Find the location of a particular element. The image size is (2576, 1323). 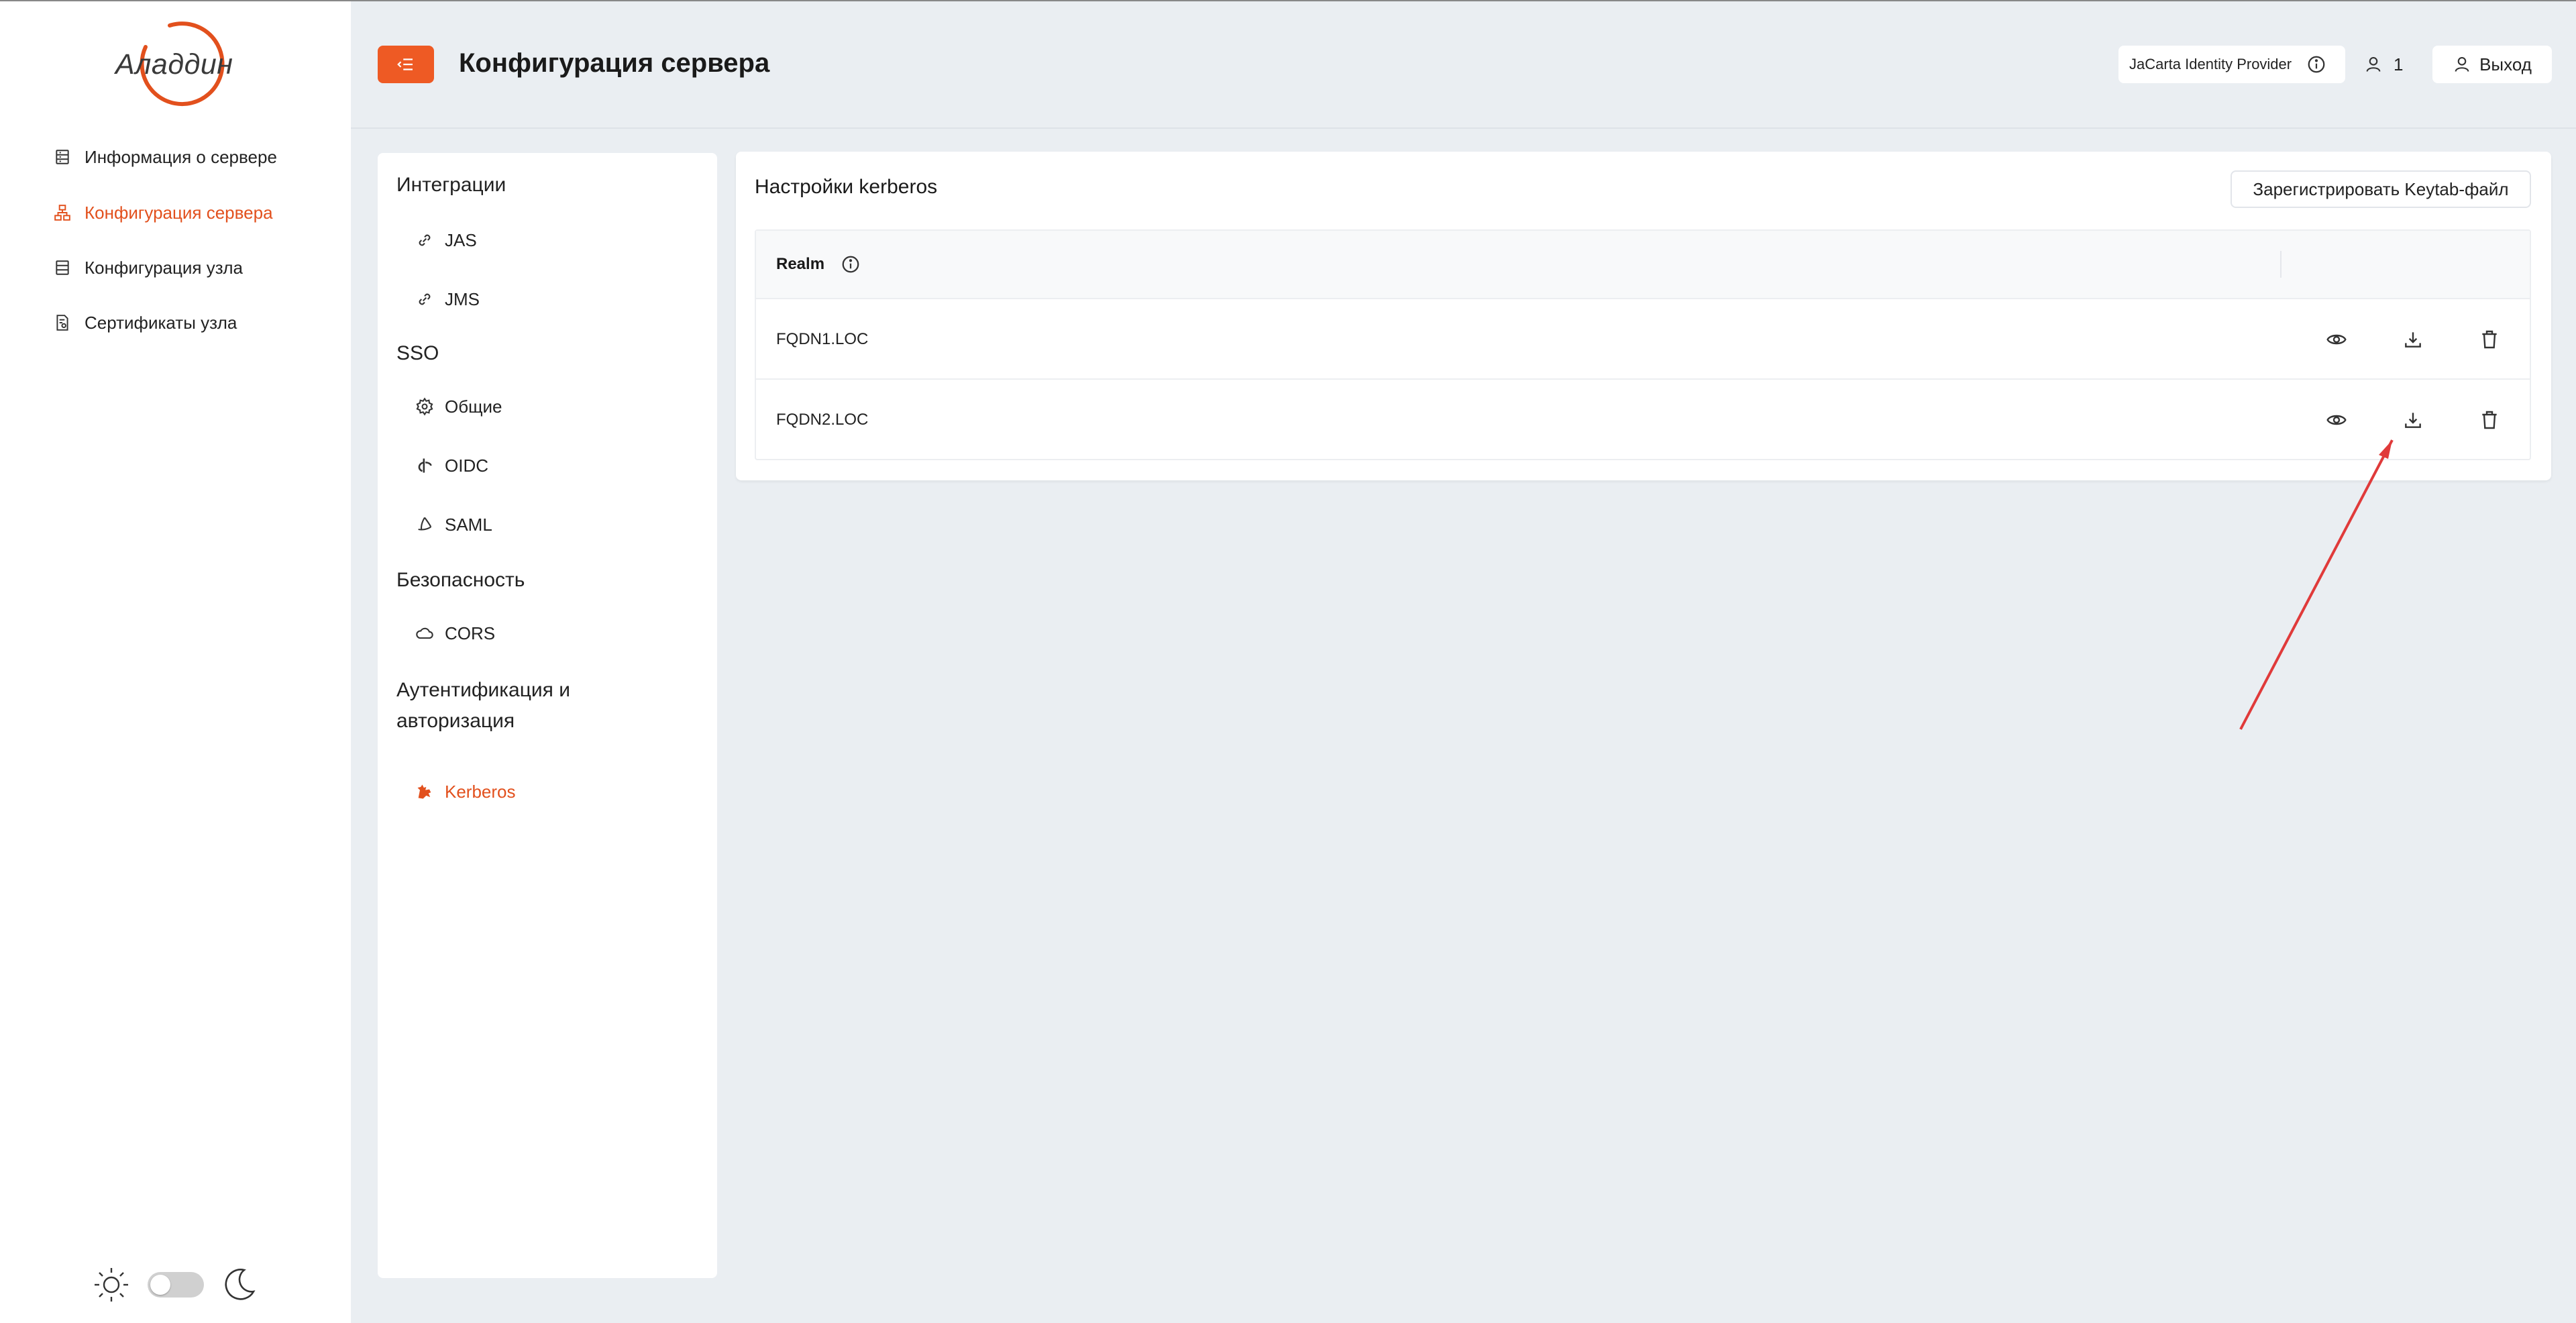

settings-item-label: OIDC is located at coordinates (466, 465).